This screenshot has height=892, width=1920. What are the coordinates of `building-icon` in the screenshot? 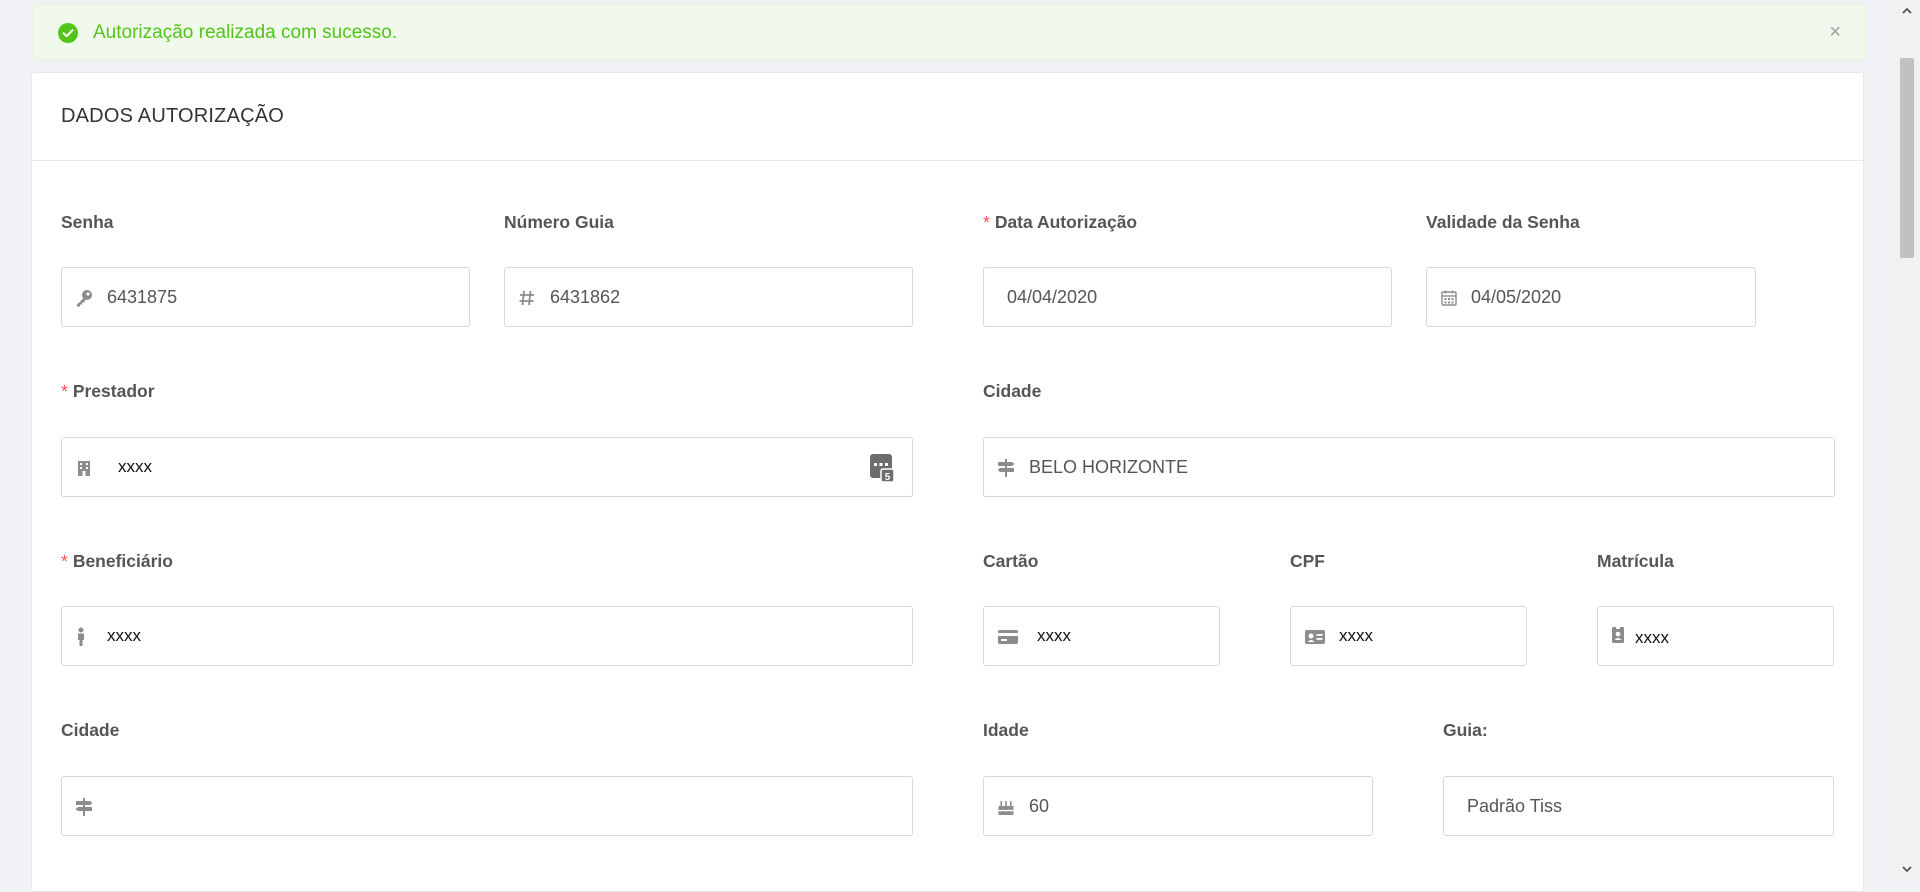 It's located at (84, 468).